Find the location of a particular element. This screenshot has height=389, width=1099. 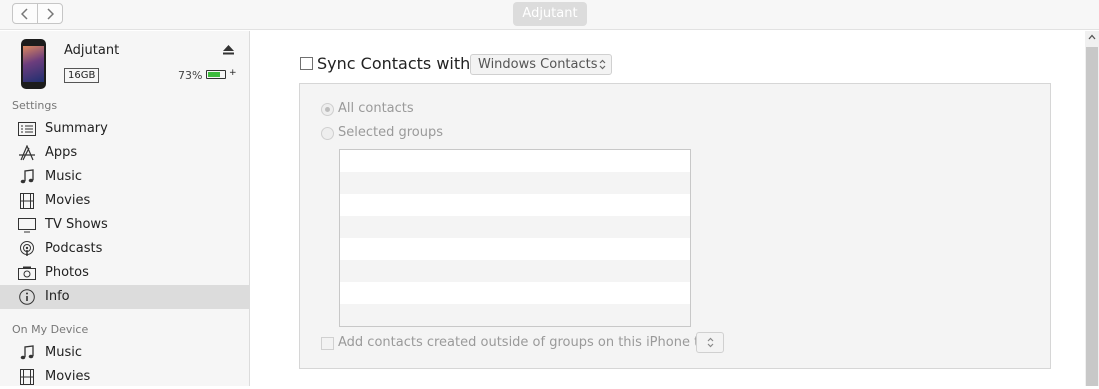

add-outside-checkbox is located at coordinates (327, 343).